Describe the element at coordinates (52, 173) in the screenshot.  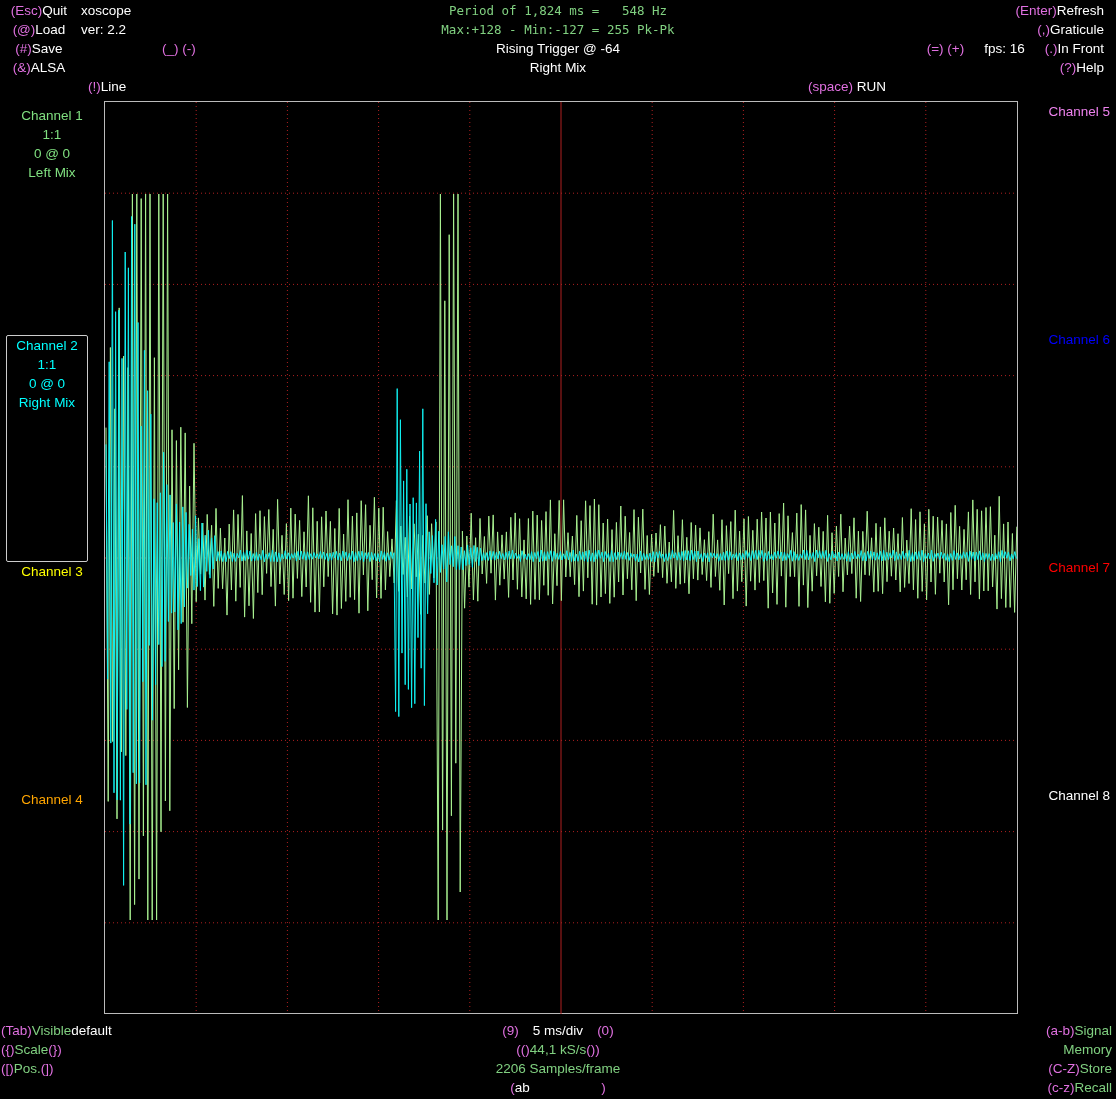
I see `channel-info: Left Mix` at that location.